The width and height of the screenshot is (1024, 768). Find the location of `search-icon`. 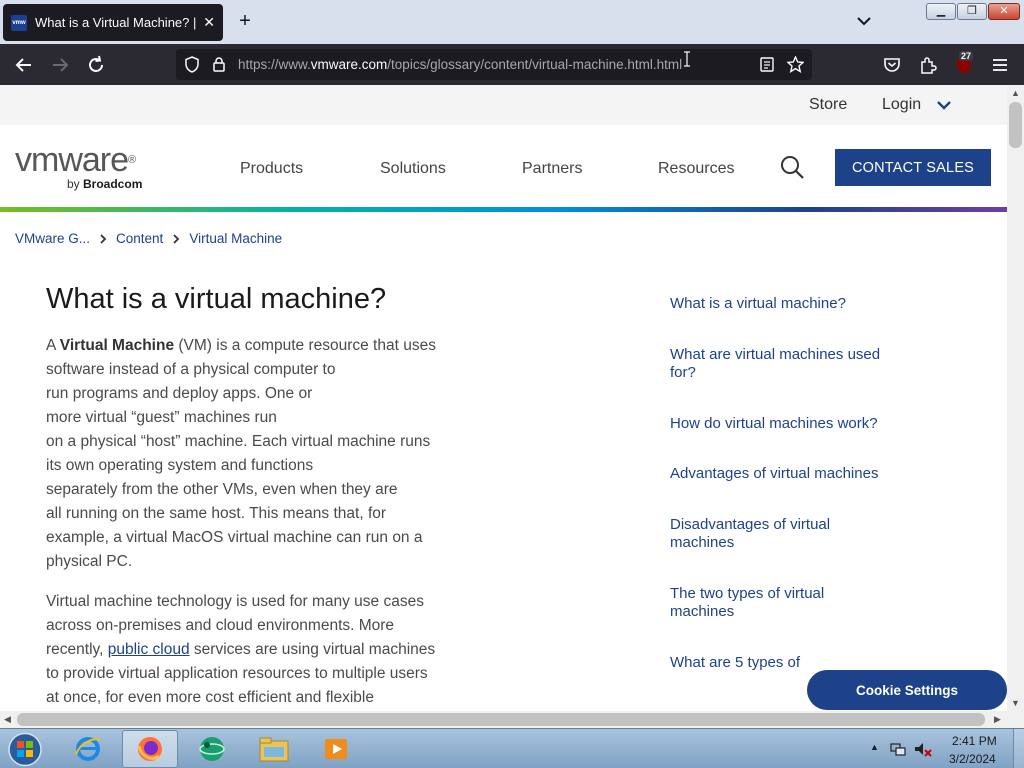

search-icon is located at coordinates (792, 167).